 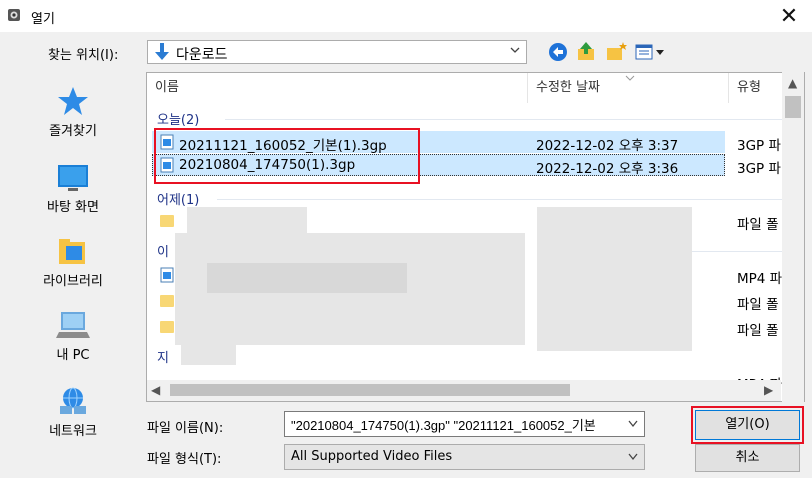 I want to click on pc-icon, so click(x=73, y=325).